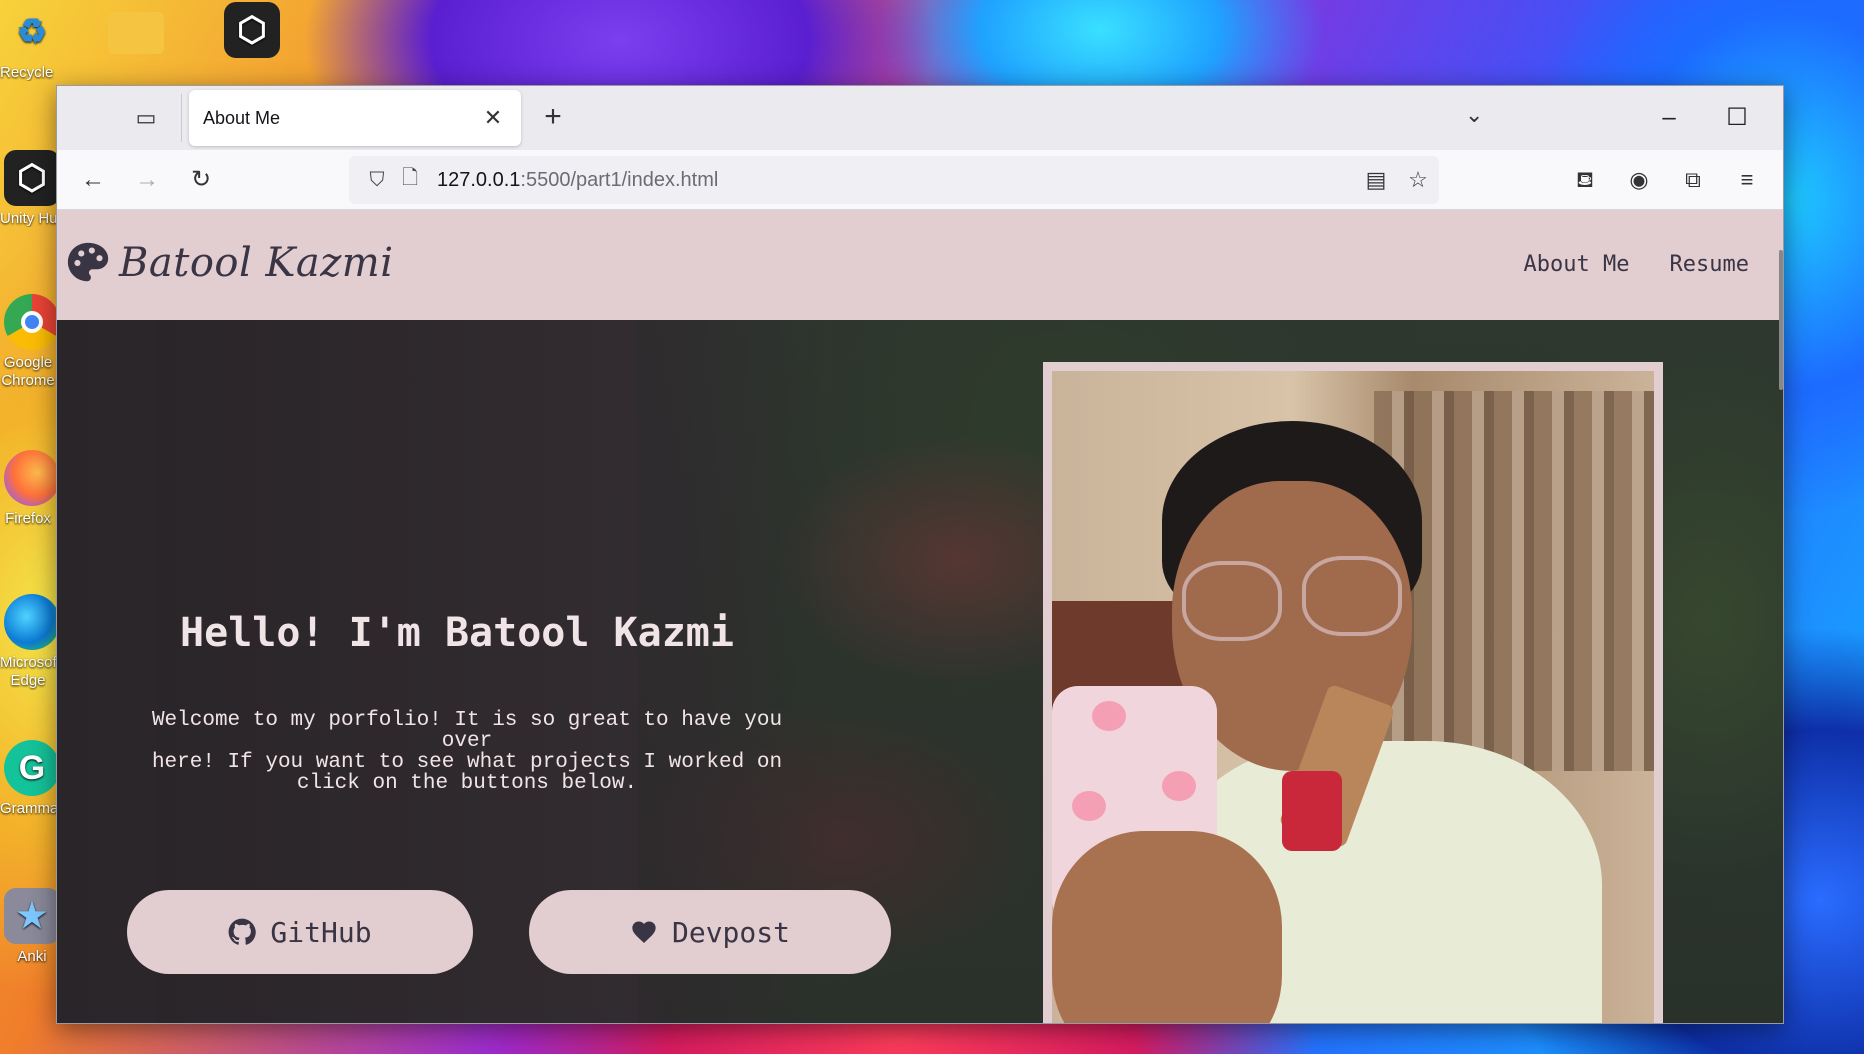 The height and width of the screenshot is (1054, 1864). I want to click on tab-bar: ▭ About Me ✕ + ⌄ – ☐ ✕, so click(920, 118).